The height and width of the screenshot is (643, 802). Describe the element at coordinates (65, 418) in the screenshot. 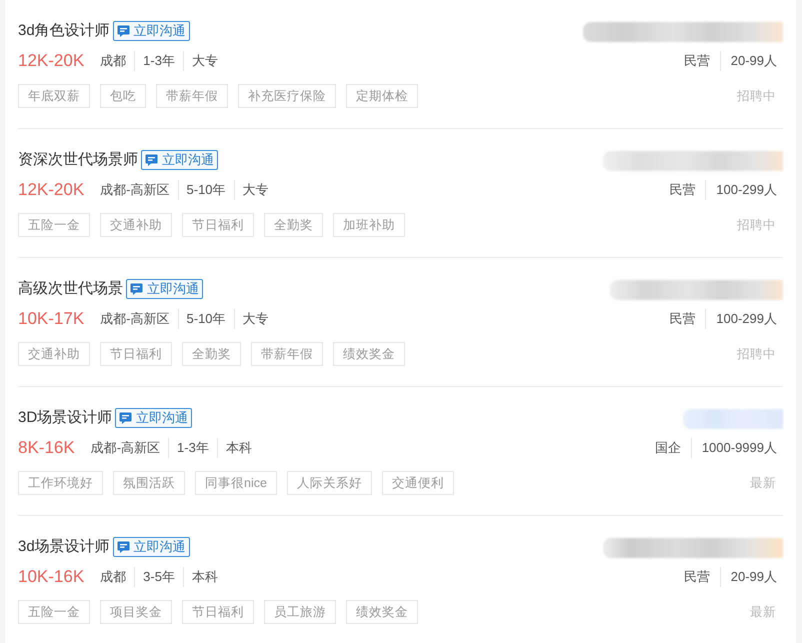

I see `job-title: 3D场景设计师` at that location.